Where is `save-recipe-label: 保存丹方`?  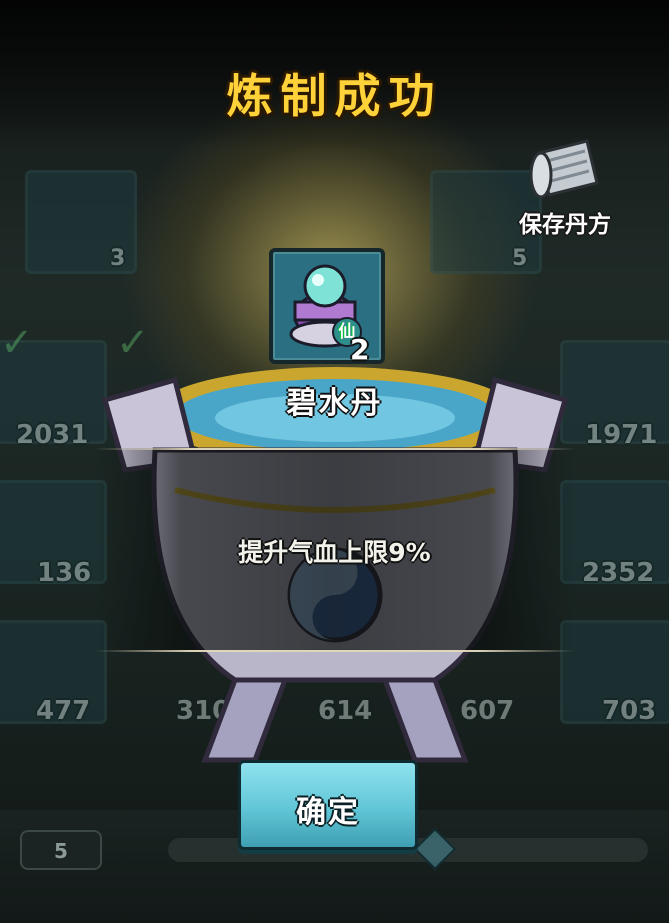
save-recipe-label: 保存丹方 is located at coordinates (565, 225).